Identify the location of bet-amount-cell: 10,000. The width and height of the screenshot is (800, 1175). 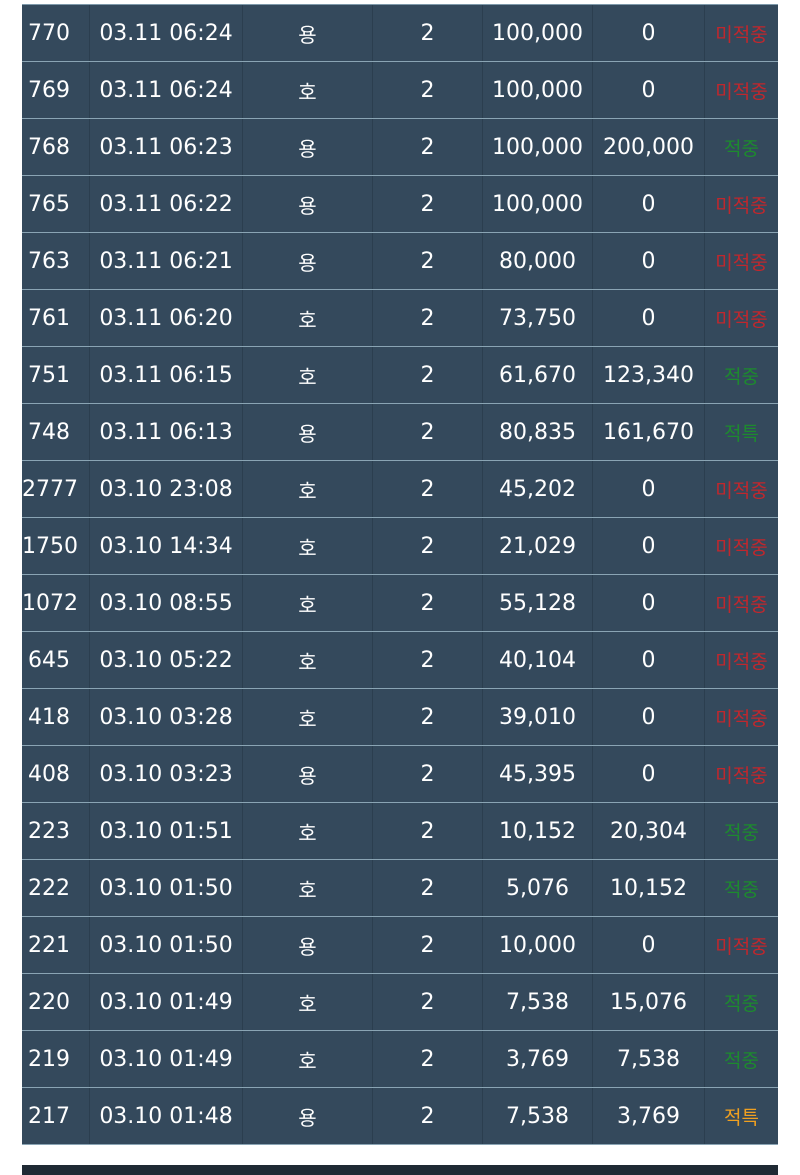
(538, 945).